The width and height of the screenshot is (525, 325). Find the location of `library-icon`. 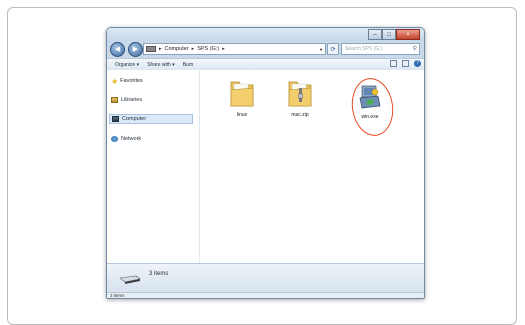

library-icon is located at coordinates (114, 100).